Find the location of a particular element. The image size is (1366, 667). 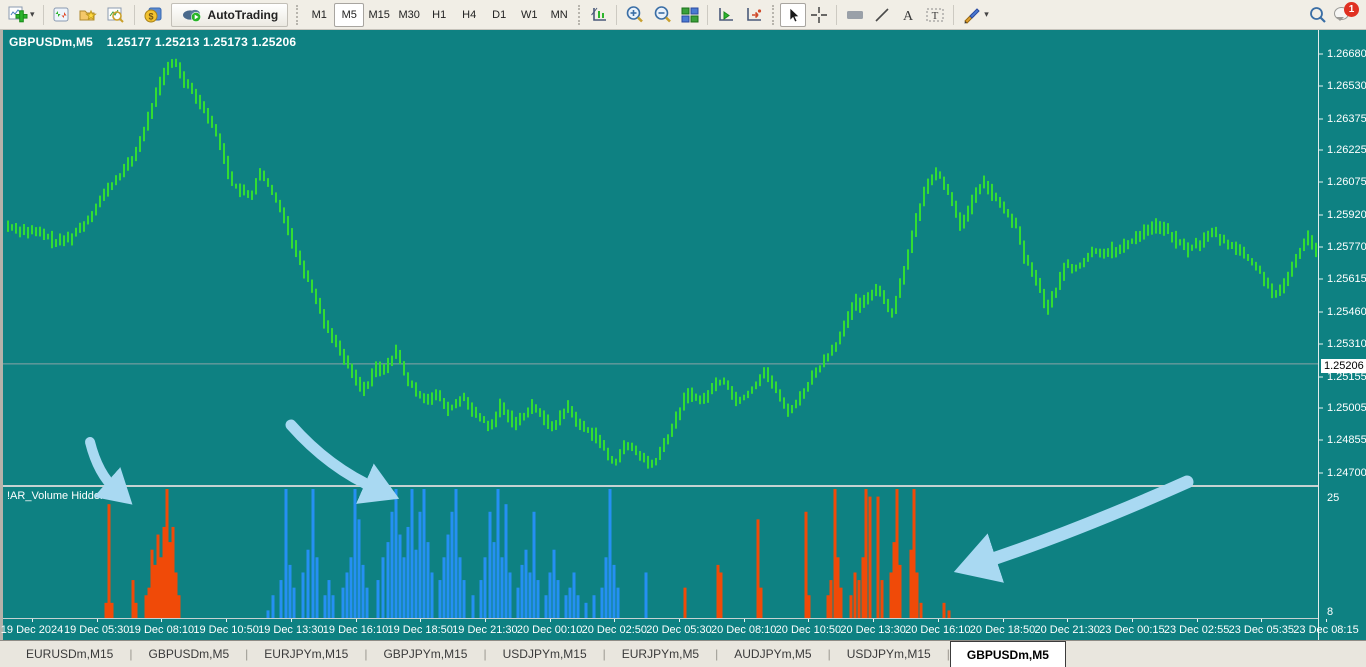

time-axis-label: 20 Dec 18:50 is located at coordinates (1002, 630).